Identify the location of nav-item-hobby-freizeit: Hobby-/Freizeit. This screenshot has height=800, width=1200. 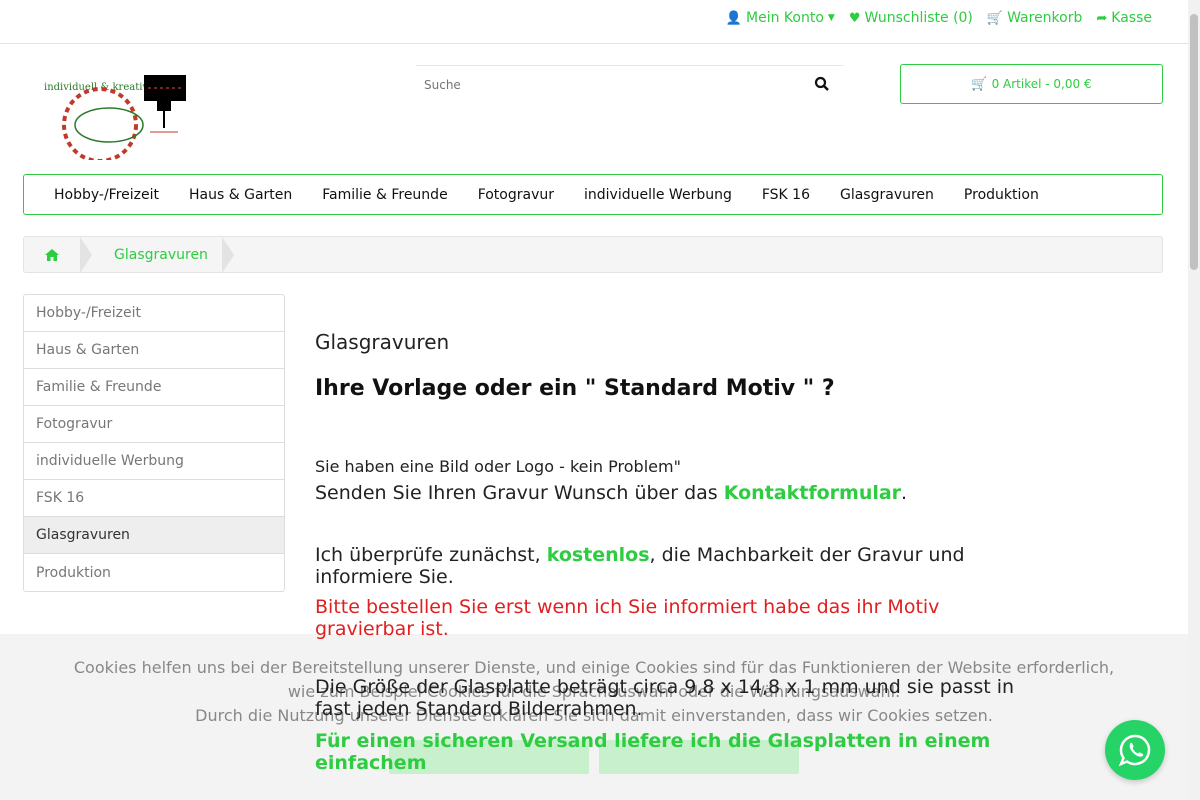
(106, 195).